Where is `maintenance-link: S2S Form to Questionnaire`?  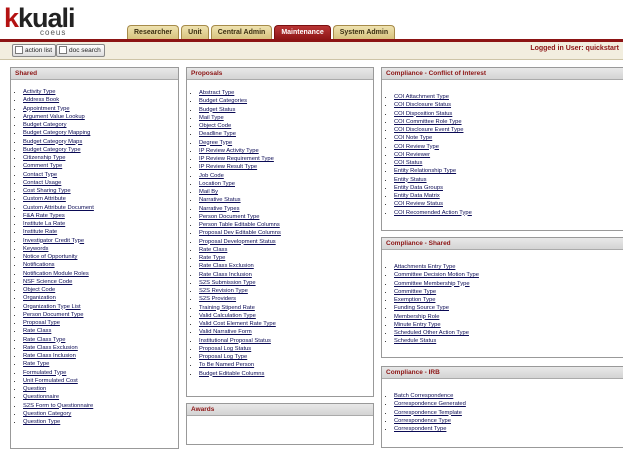 maintenance-link: S2S Form to Questionnaire is located at coordinates (58, 406).